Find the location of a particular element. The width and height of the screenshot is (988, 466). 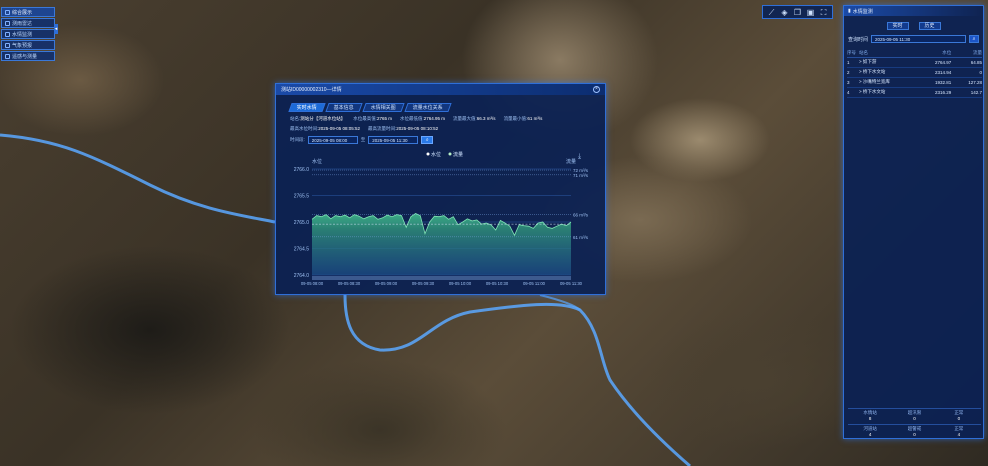

time-level-max: 2025-09-05 08:05:52 is located at coordinates (339, 128).